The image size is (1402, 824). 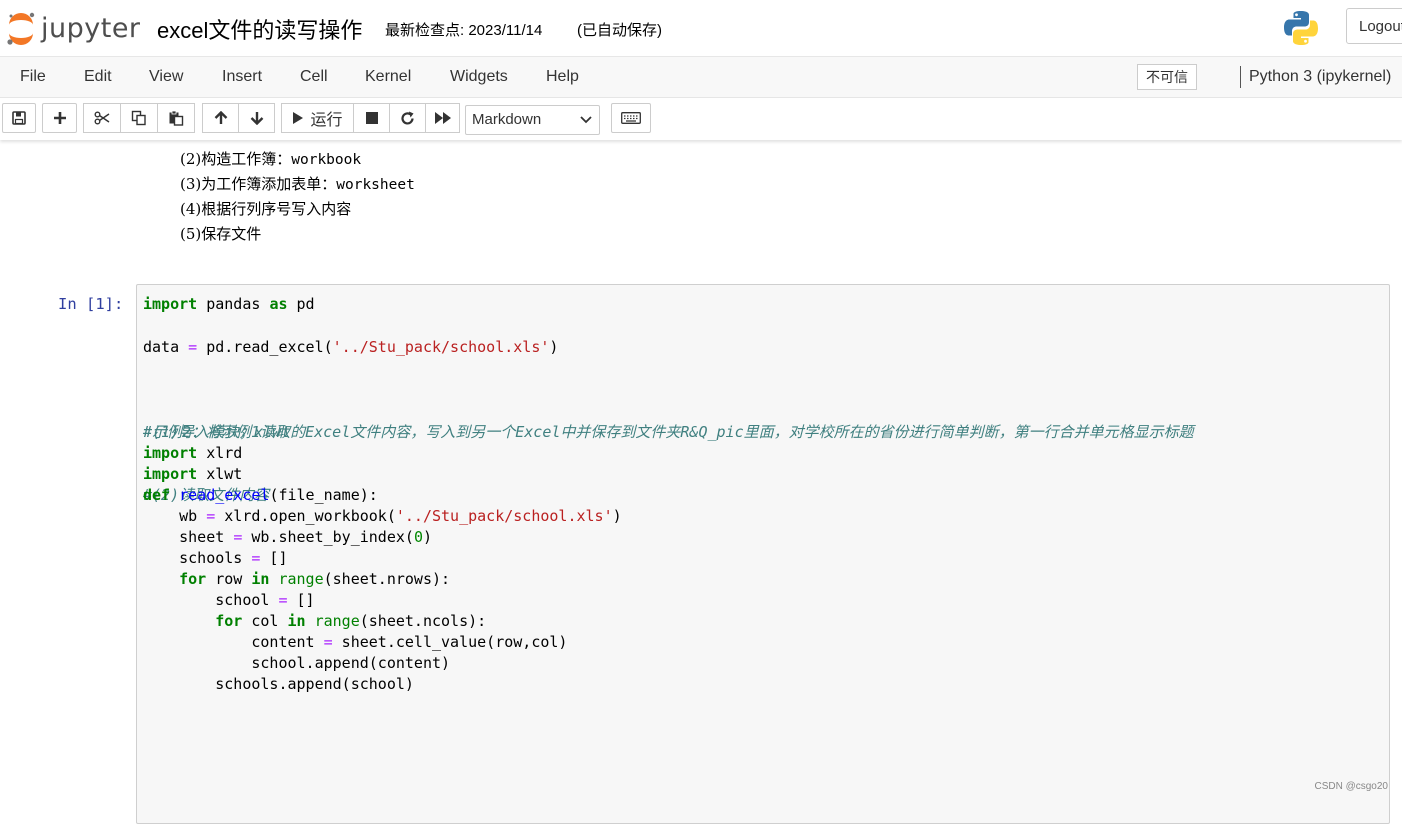 What do you see at coordinates (323, 495) in the screenshot?
I see `code-token: (file_name):` at bounding box center [323, 495].